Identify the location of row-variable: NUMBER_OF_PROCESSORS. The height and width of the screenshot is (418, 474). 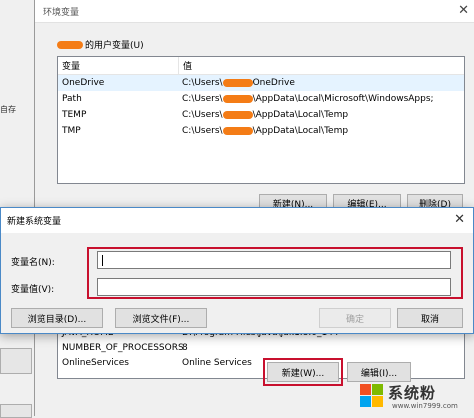
(123, 347).